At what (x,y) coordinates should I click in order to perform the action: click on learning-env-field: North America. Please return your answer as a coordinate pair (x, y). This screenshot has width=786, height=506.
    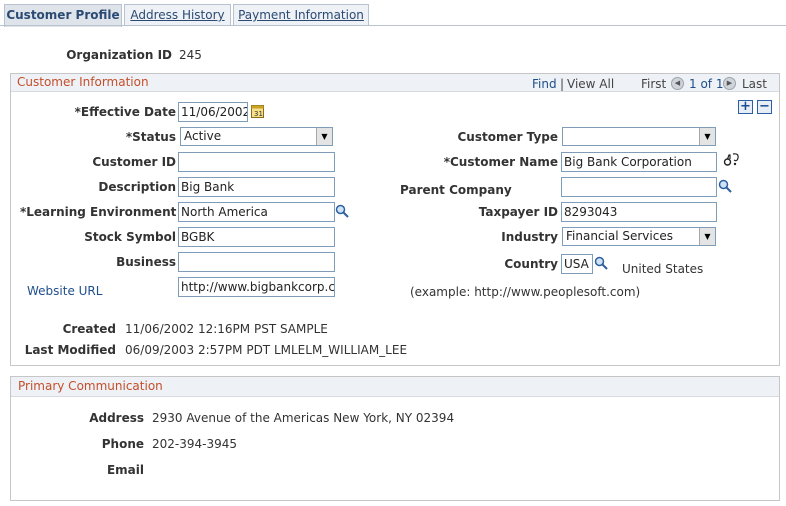
    Looking at the image, I should click on (256, 212).